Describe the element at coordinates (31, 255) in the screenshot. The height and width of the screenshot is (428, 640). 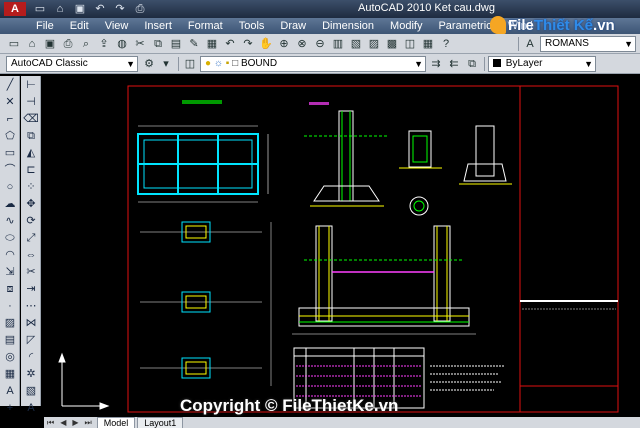
I see `stretch-icon: ⇔` at that location.